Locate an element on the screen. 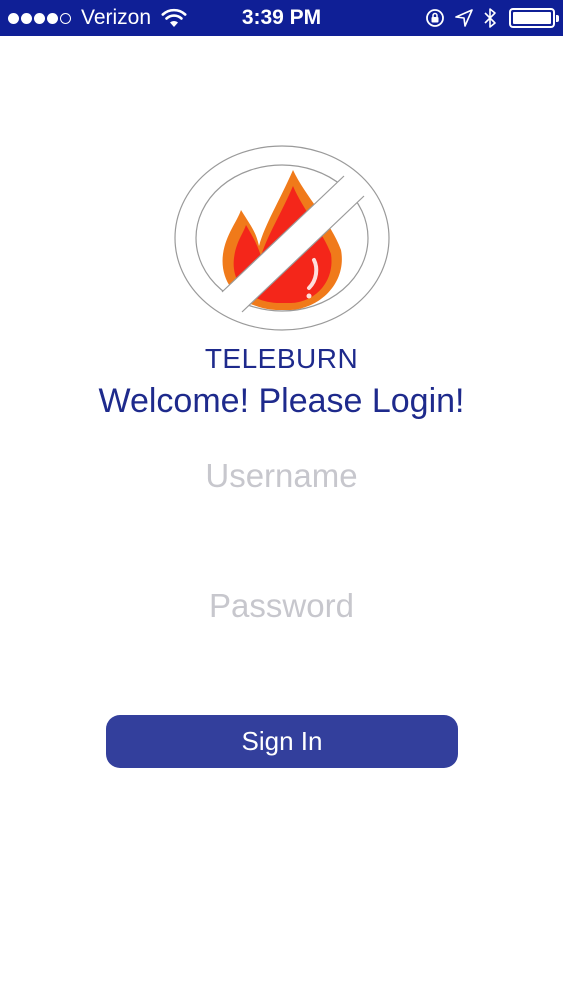  rotation-lock-icon is located at coordinates (435, 18).